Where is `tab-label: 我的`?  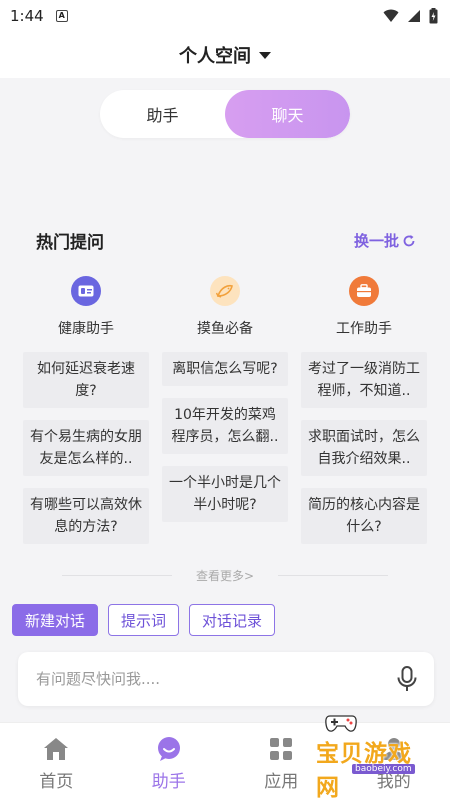 tab-label: 我的 is located at coordinates (393, 782).